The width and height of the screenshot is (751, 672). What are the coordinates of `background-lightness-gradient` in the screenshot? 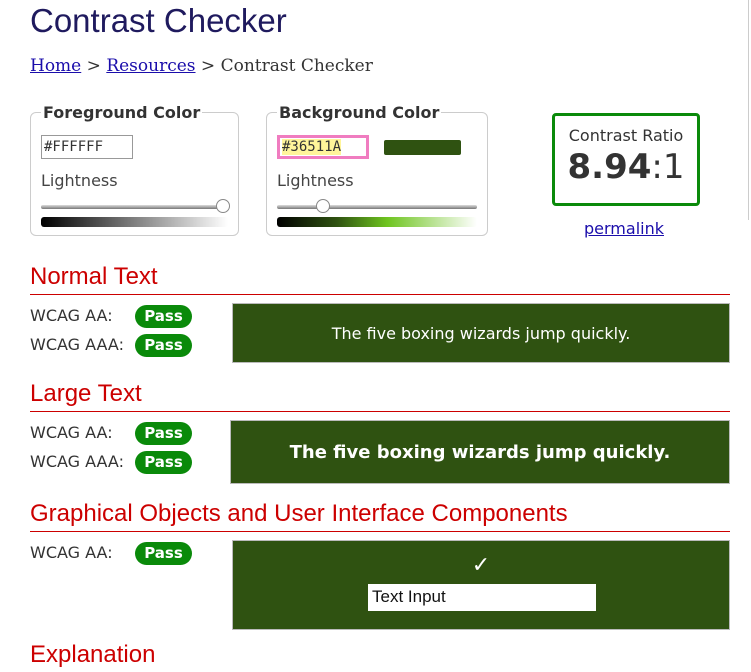 It's located at (377, 222).